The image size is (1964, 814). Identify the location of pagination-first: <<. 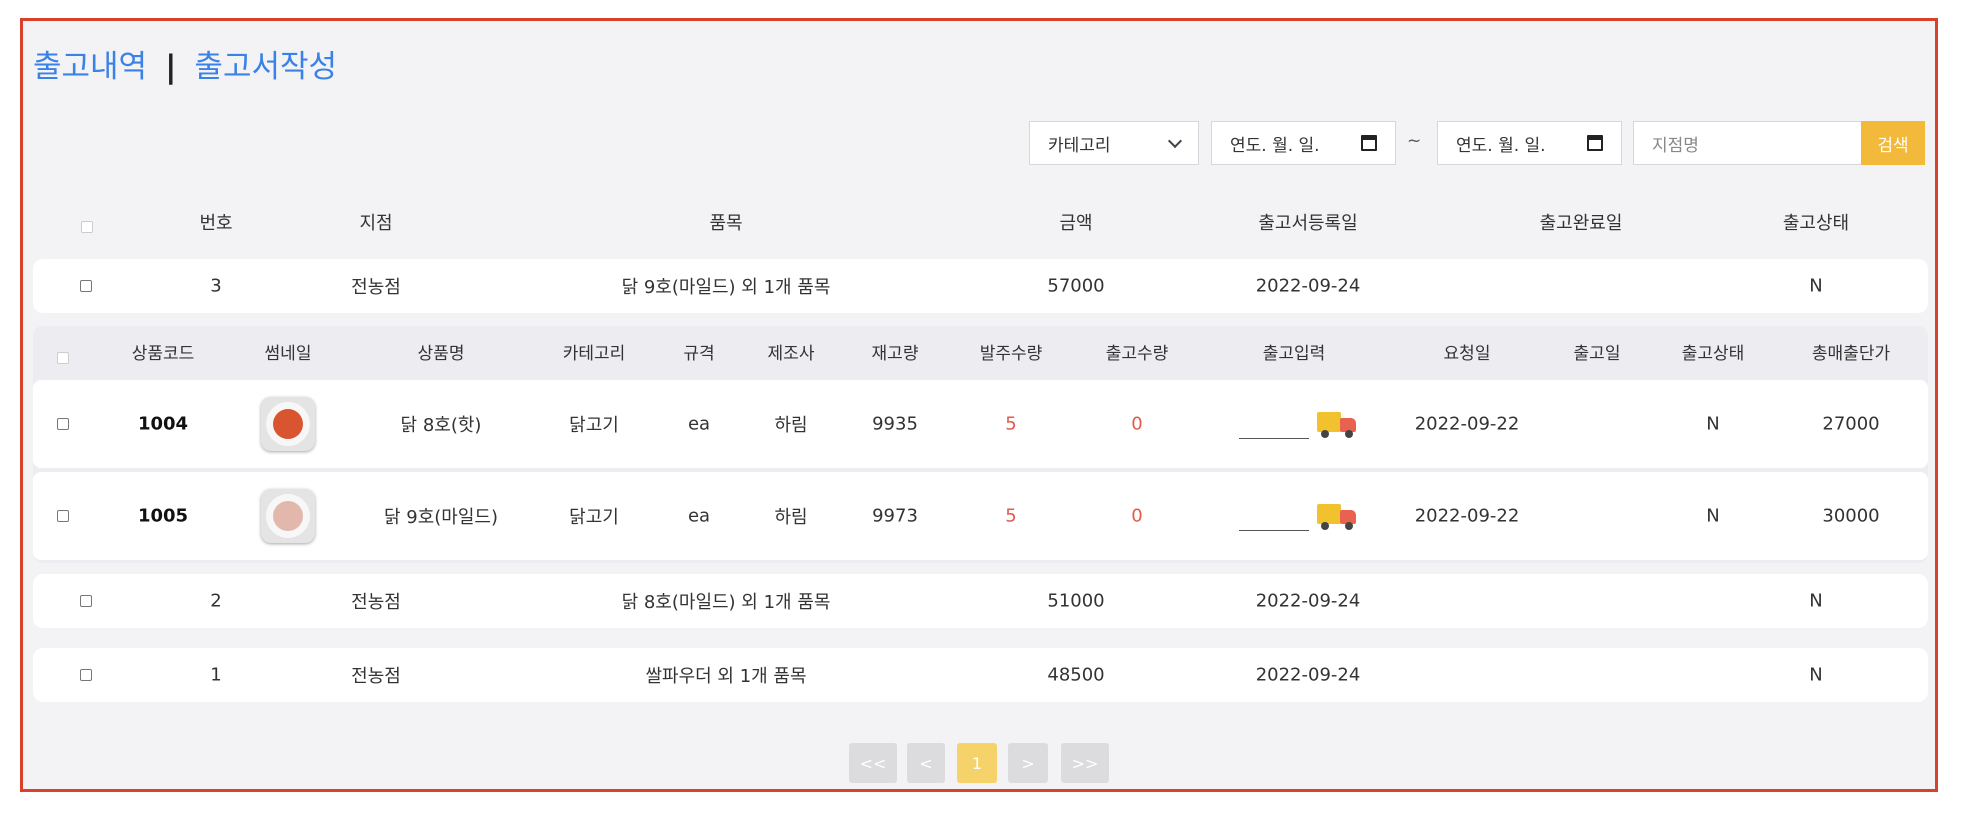
(873, 763).